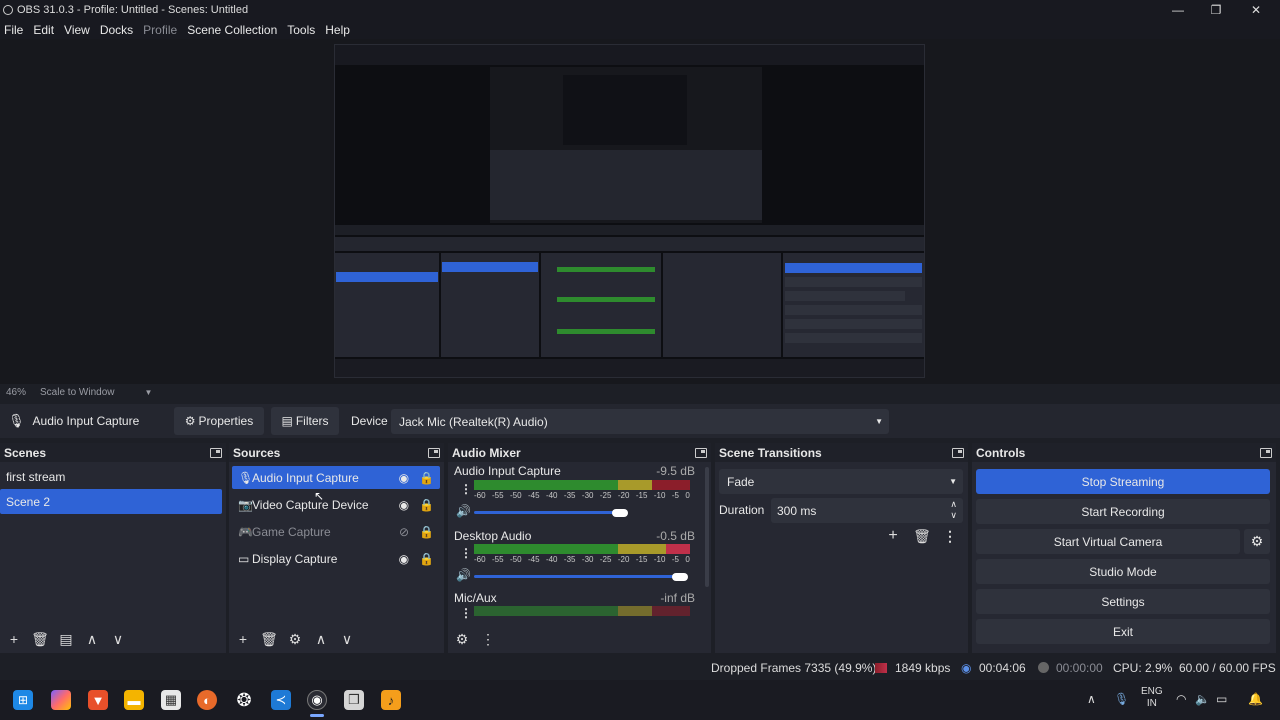 This screenshot has height=720, width=1280. Describe the element at coordinates (233, 30) in the screenshot. I see `menu-scene-collection: Scene Collection` at that location.